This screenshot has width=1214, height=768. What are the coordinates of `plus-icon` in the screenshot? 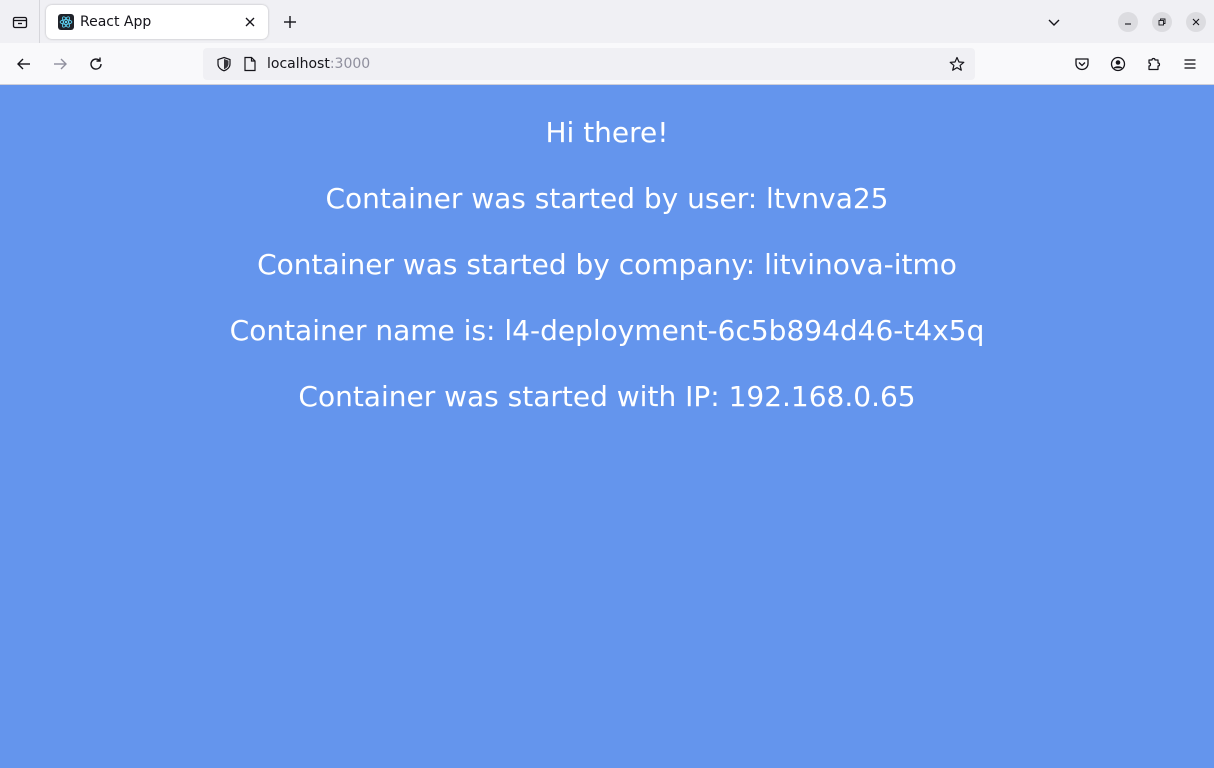 It's located at (290, 21).